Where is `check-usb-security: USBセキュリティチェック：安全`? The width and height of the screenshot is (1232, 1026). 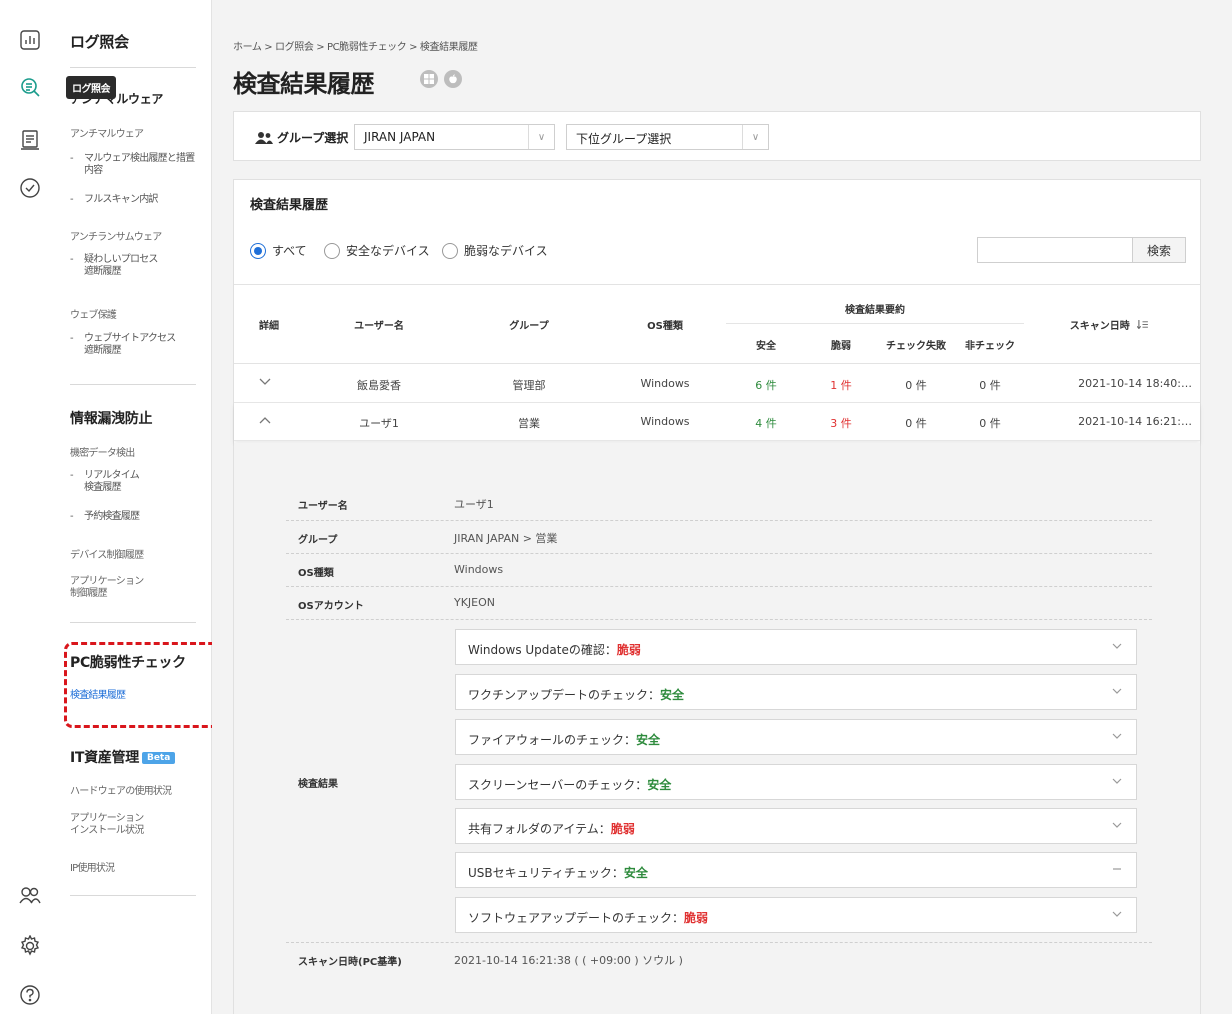
check-usb-security: USBセキュリティチェック：安全 is located at coordinates (796, 870).